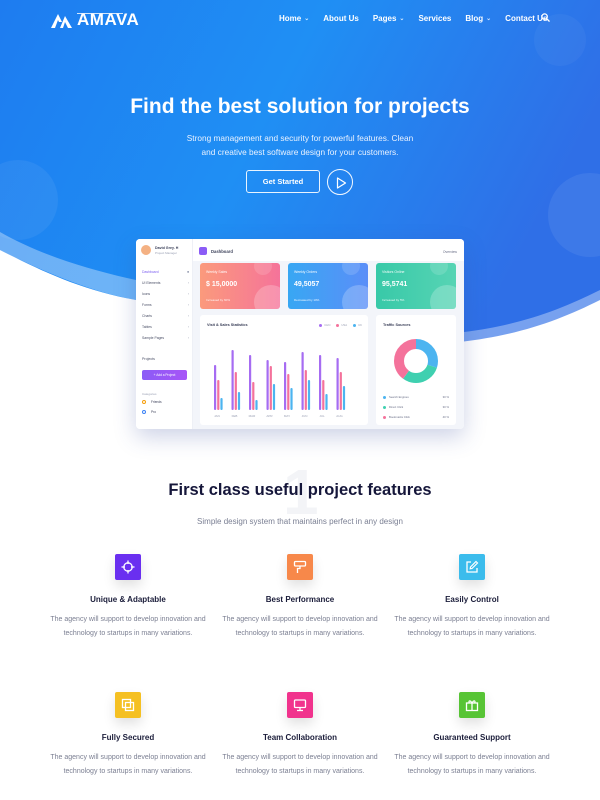 The image size is (600, 800). I want to click on sidebar-item-ui-elements: UI Elements ›, so click(165, 282).